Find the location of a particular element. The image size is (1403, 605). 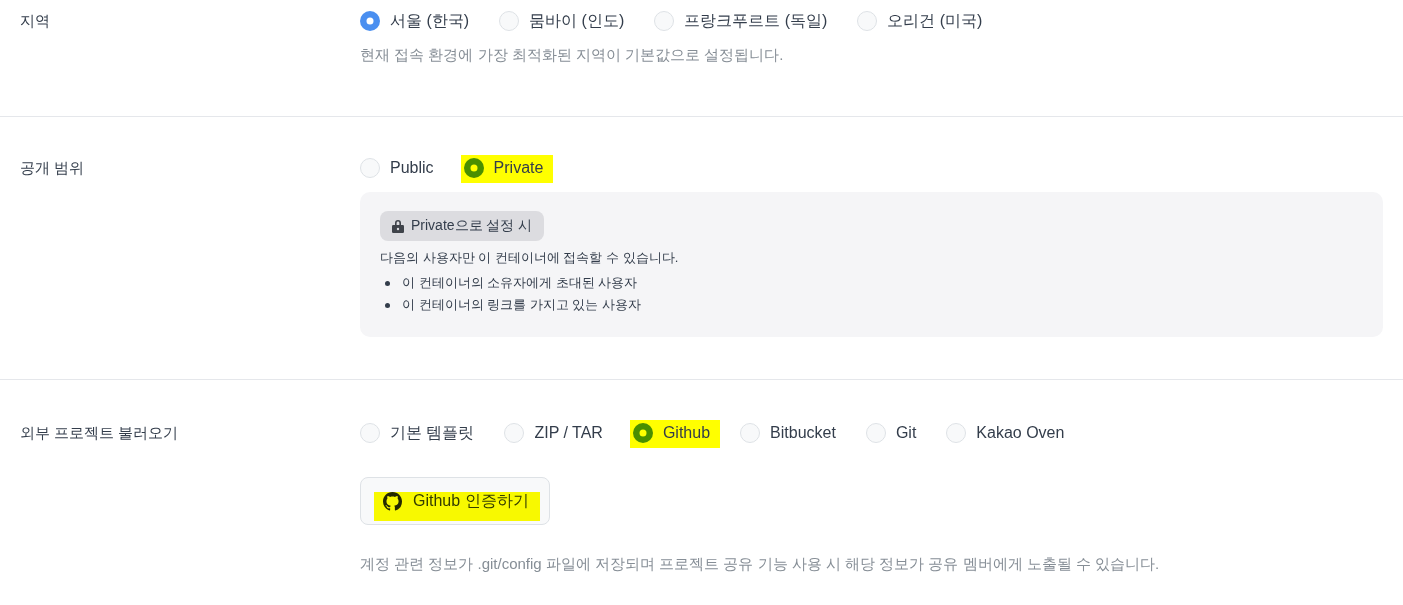

help-text: 현재 접속 환경에 가장 최적화된 지역이 기본값으로 설정됩니다. is located at coordinates (572, 55).